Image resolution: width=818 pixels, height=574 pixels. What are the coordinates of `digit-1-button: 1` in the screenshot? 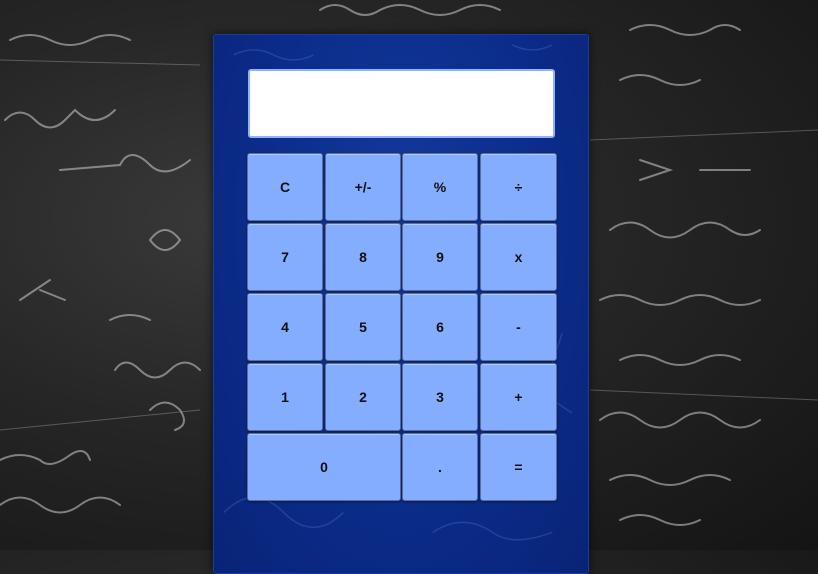 It's located at (285, 397).